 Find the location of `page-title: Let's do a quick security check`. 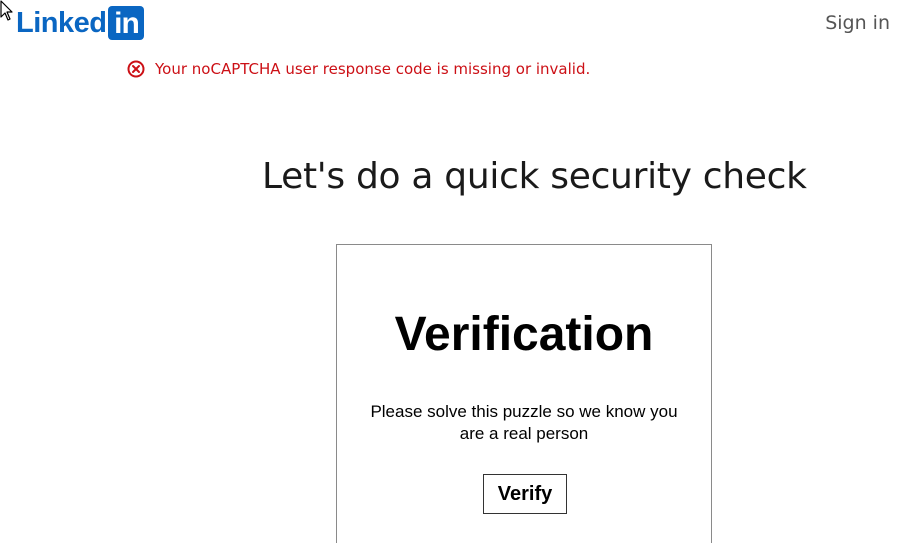

page-title: Let's do a quick security check is located at coordinates (534, 176).